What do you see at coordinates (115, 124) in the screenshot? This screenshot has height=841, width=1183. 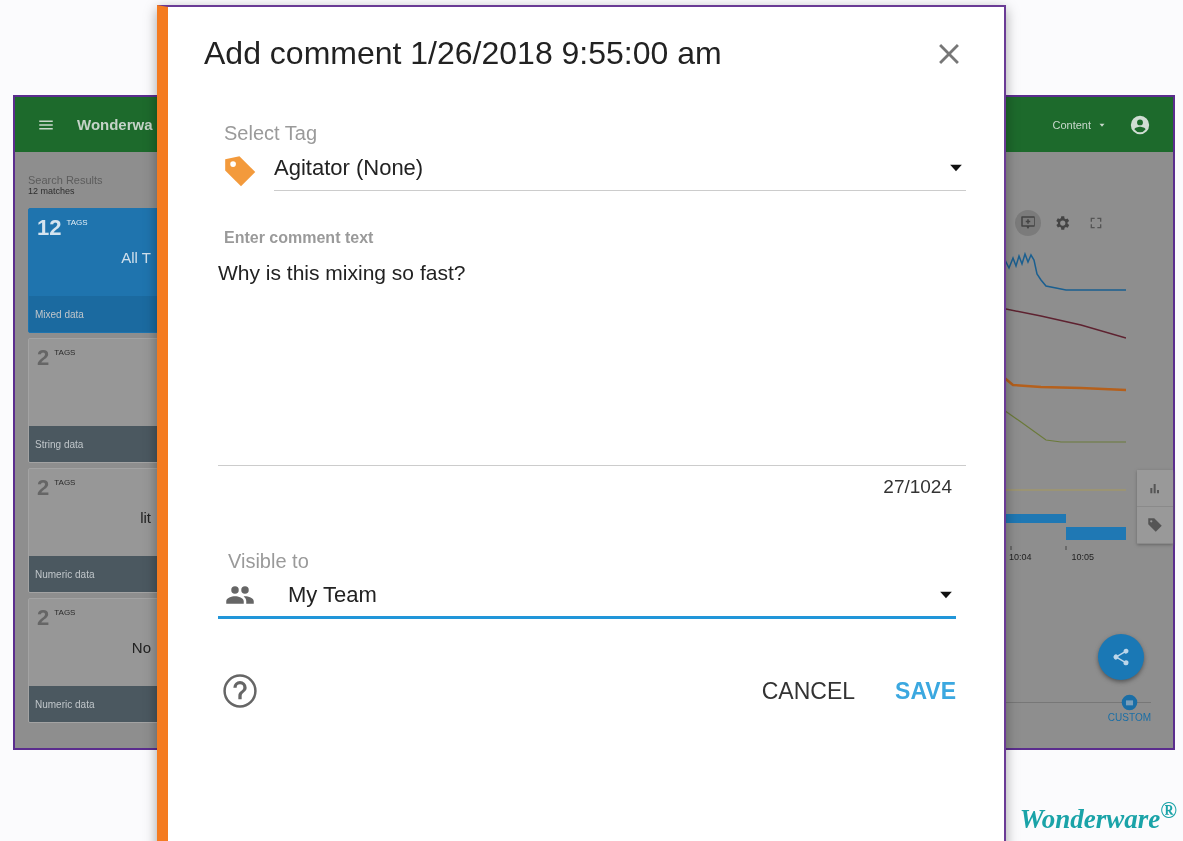 I see `app-title: Wonderwa` at bounding box center [115, 124].